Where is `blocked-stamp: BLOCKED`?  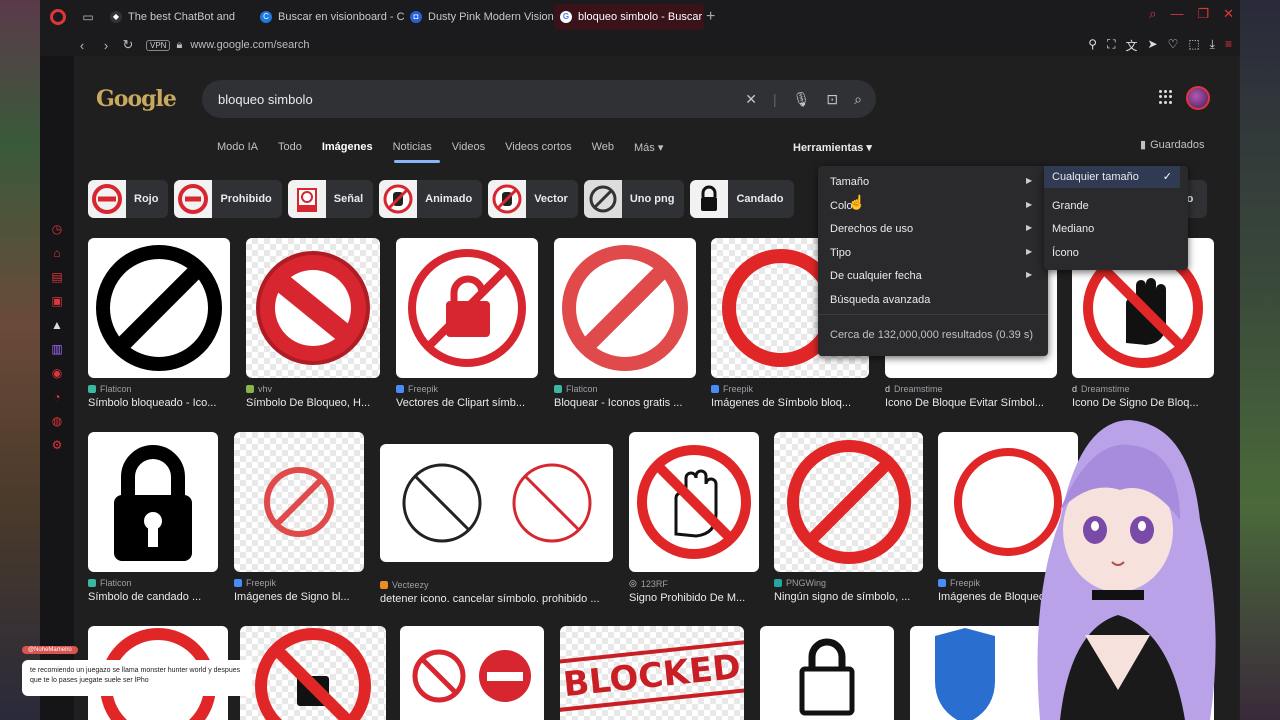 blocked-stamp: BLOCKED is located at coordinates (652, 673).